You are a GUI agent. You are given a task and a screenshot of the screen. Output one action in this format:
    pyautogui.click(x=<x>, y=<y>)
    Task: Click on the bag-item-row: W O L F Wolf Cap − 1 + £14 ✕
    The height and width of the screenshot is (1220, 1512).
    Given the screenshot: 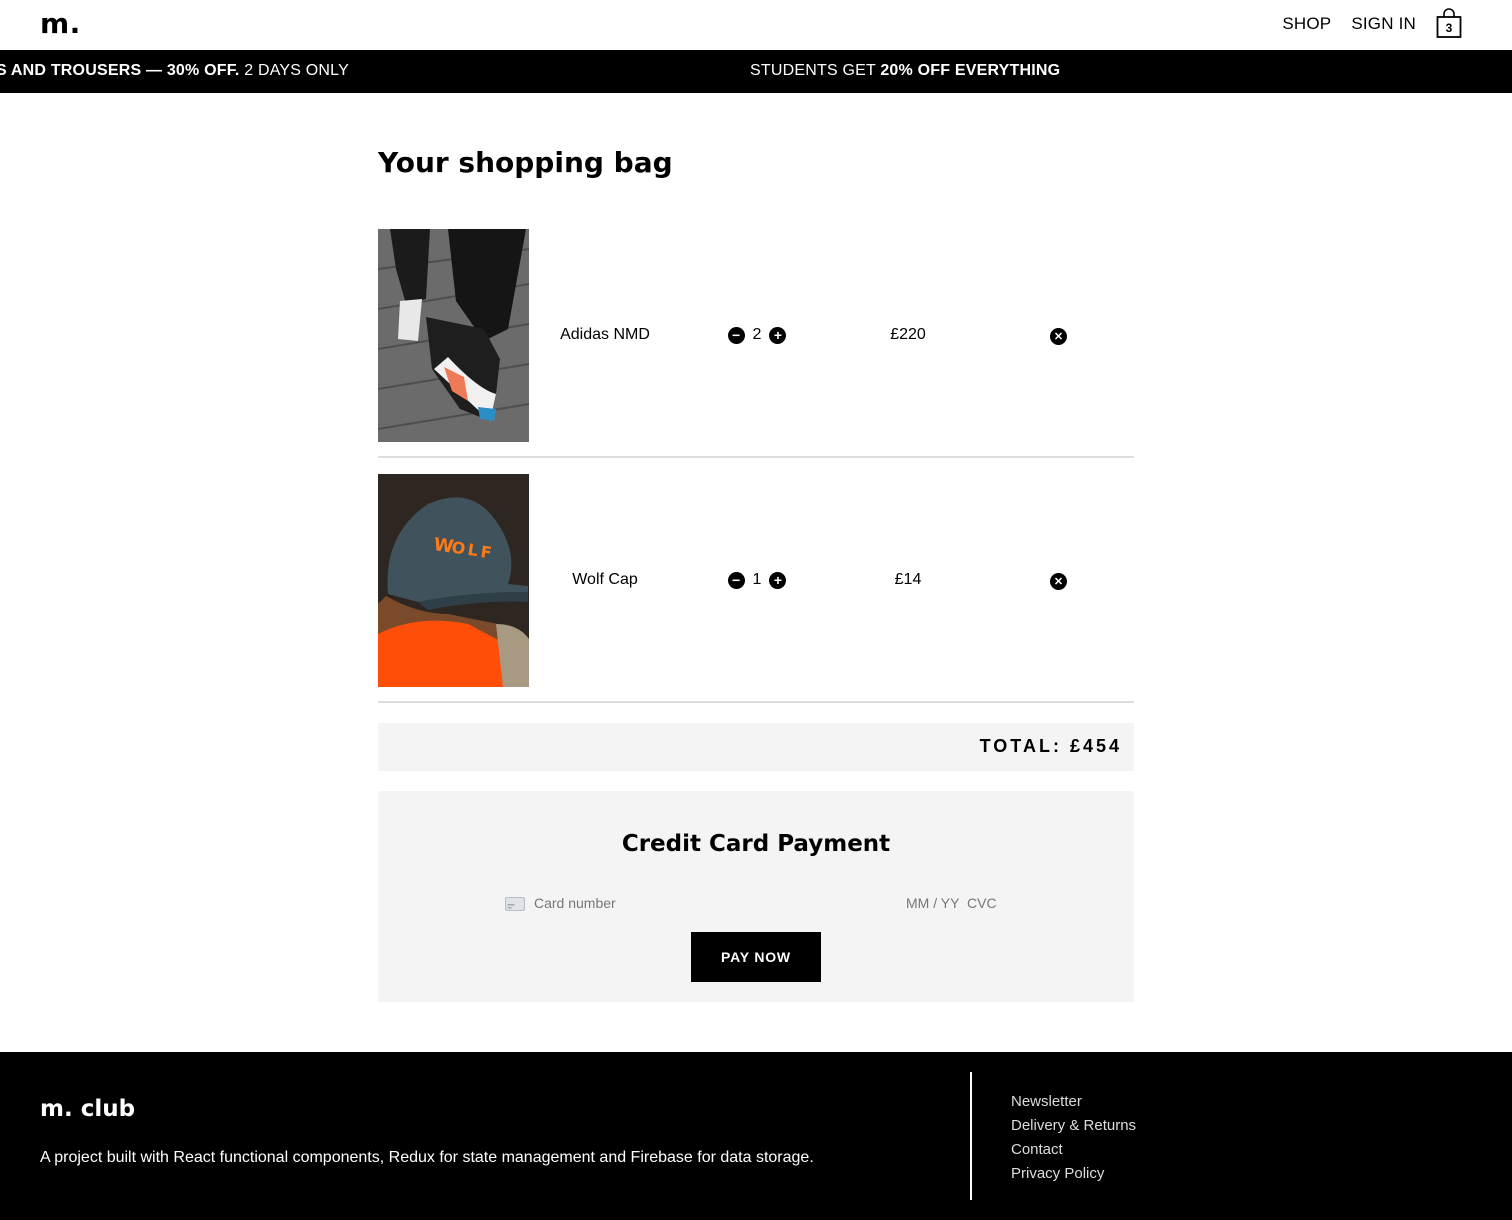 What is the action you would take?
    pyautogui.click(x=756, y=588)
    